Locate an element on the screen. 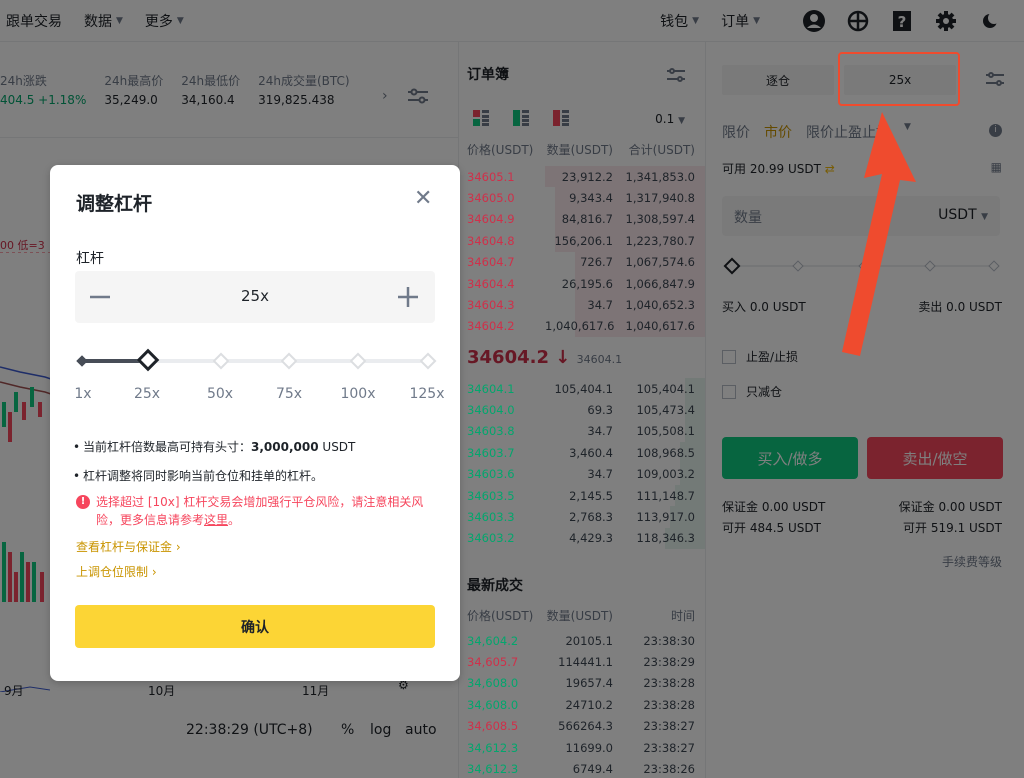 This screenshot has height=778, width=1024. time-cell: 23:38:29 is located at coordinates (669, 662).